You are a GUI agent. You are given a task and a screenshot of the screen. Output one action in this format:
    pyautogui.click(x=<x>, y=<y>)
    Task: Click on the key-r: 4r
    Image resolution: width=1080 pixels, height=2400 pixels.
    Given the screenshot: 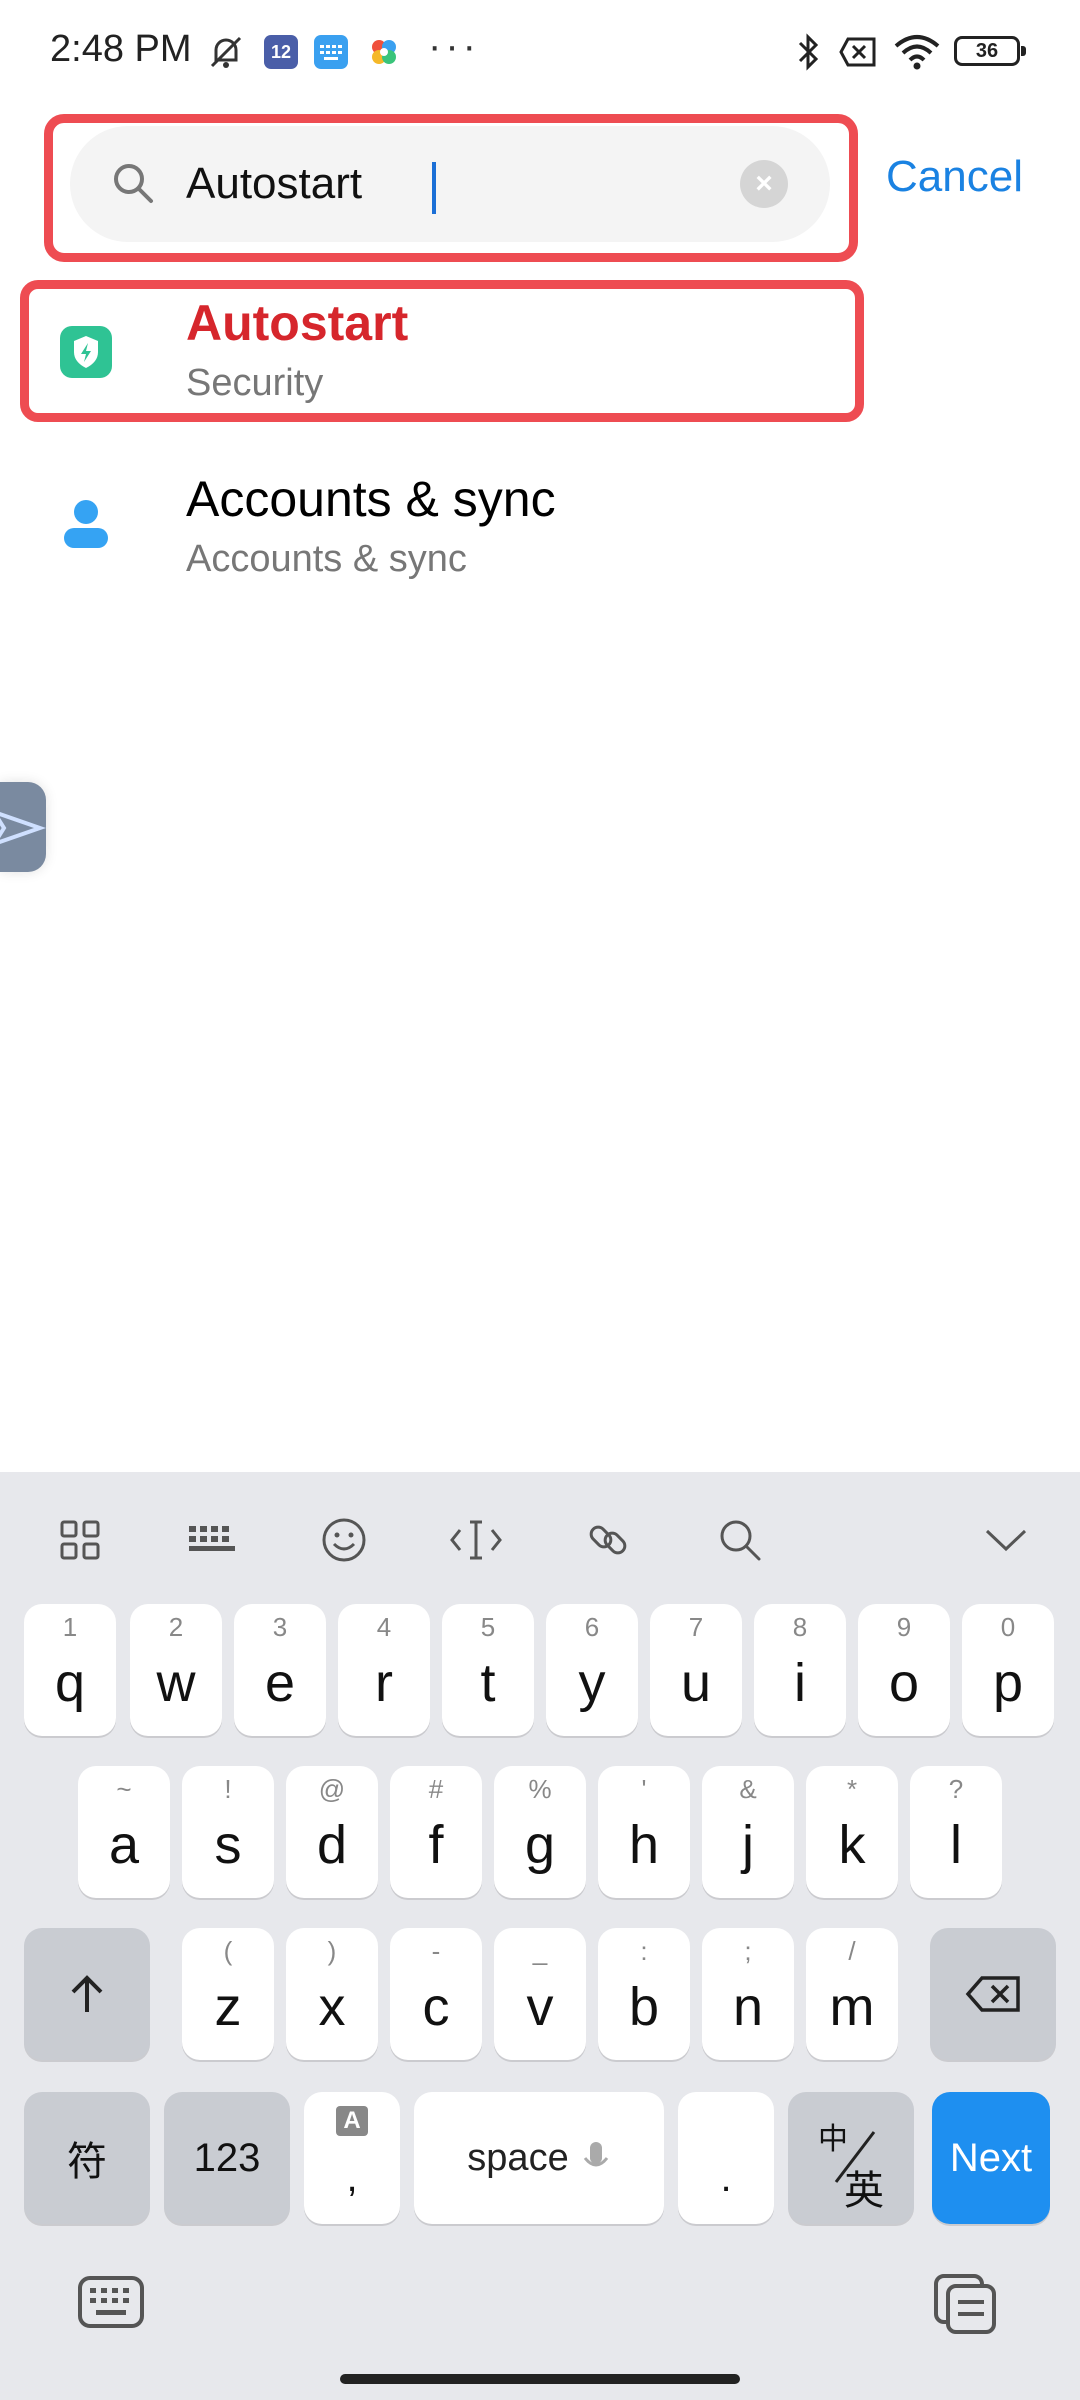 What is the action you would take?
    pyautogui.click(x=384, y=1670)
    